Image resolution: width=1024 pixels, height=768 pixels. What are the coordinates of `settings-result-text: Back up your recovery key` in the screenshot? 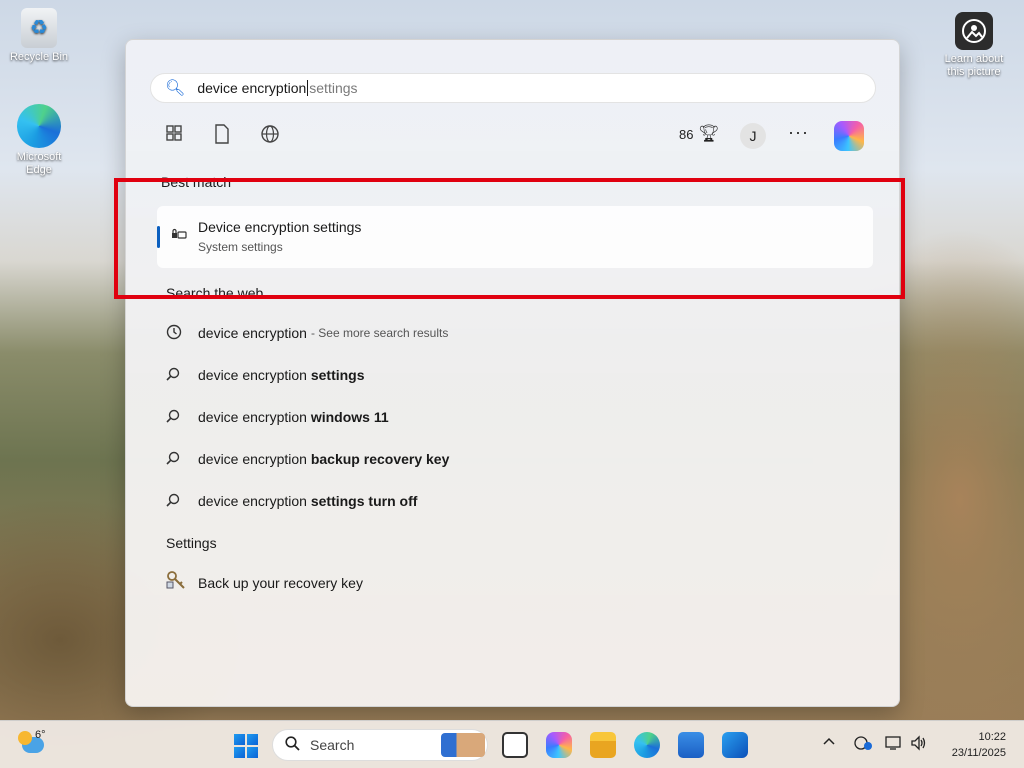 It's located at (280, 582).